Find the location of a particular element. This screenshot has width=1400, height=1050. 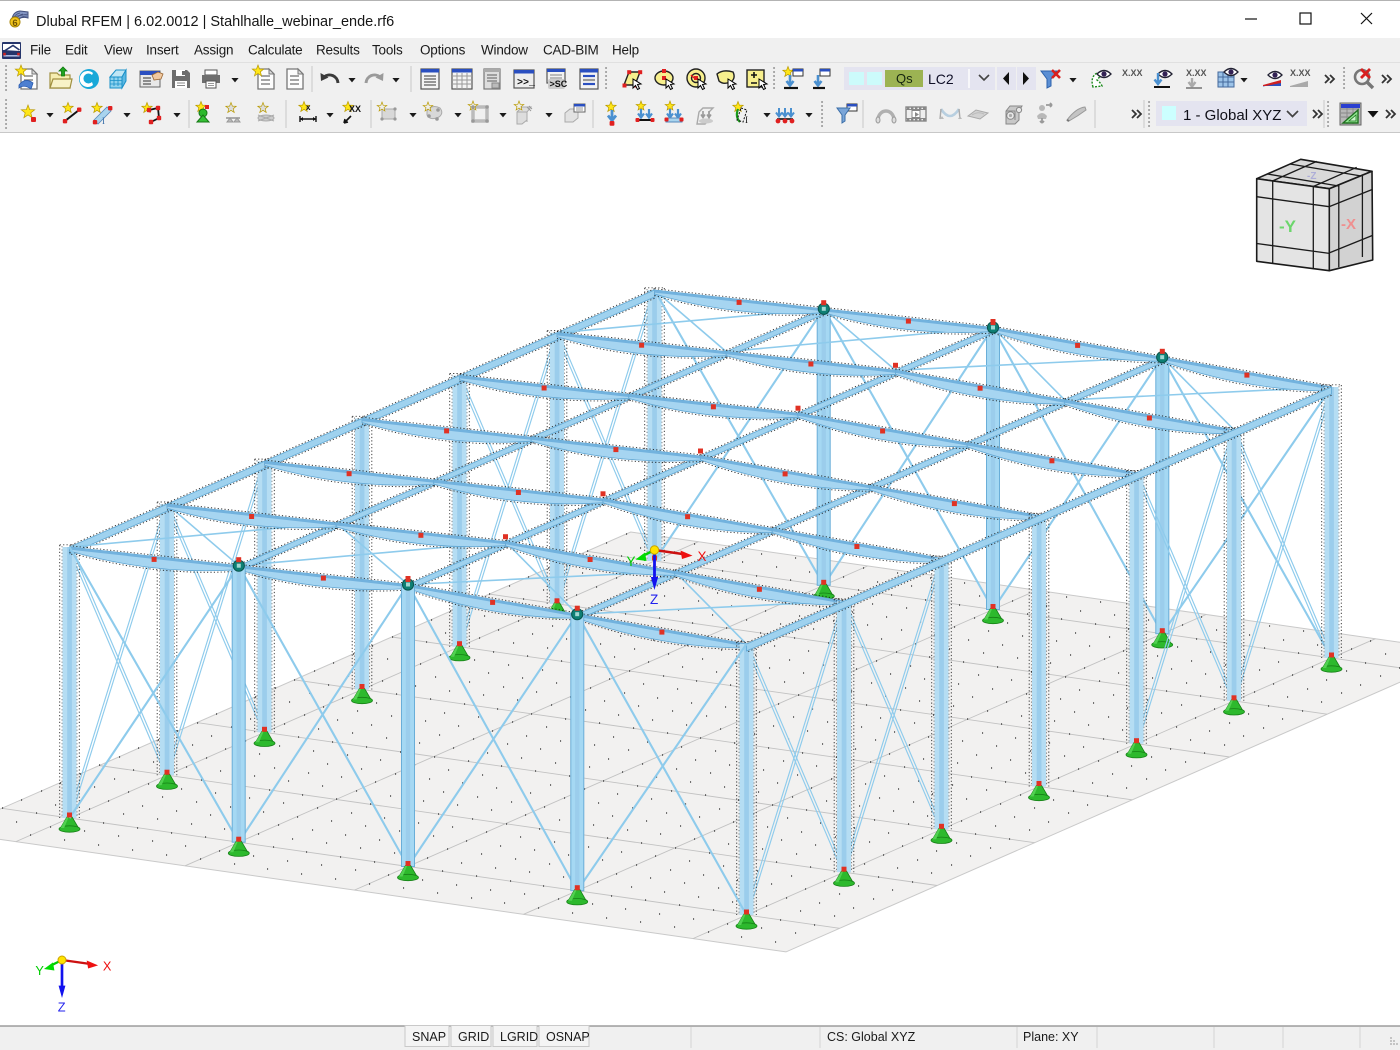

svg-text: SNAP is located at coordinates (429, 1037).